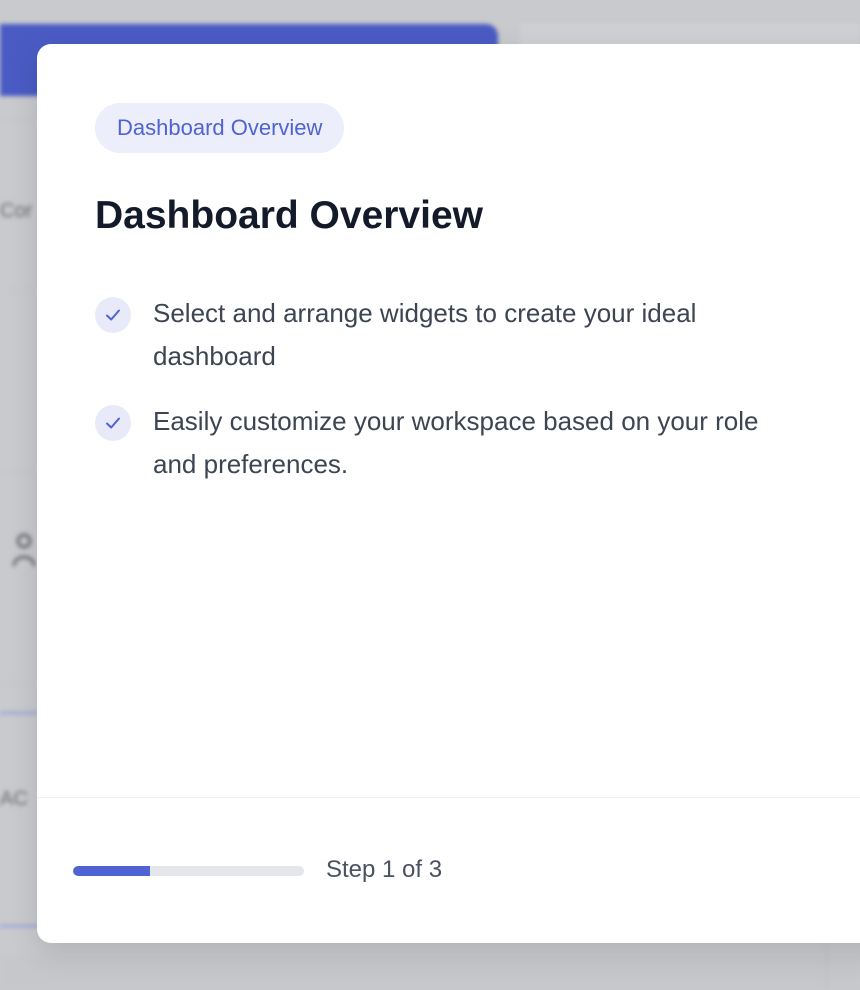 The image size is (860, 990). Describe the element at coordinates (448, 797) in the screenshot. I see `footer-divider` at that location.